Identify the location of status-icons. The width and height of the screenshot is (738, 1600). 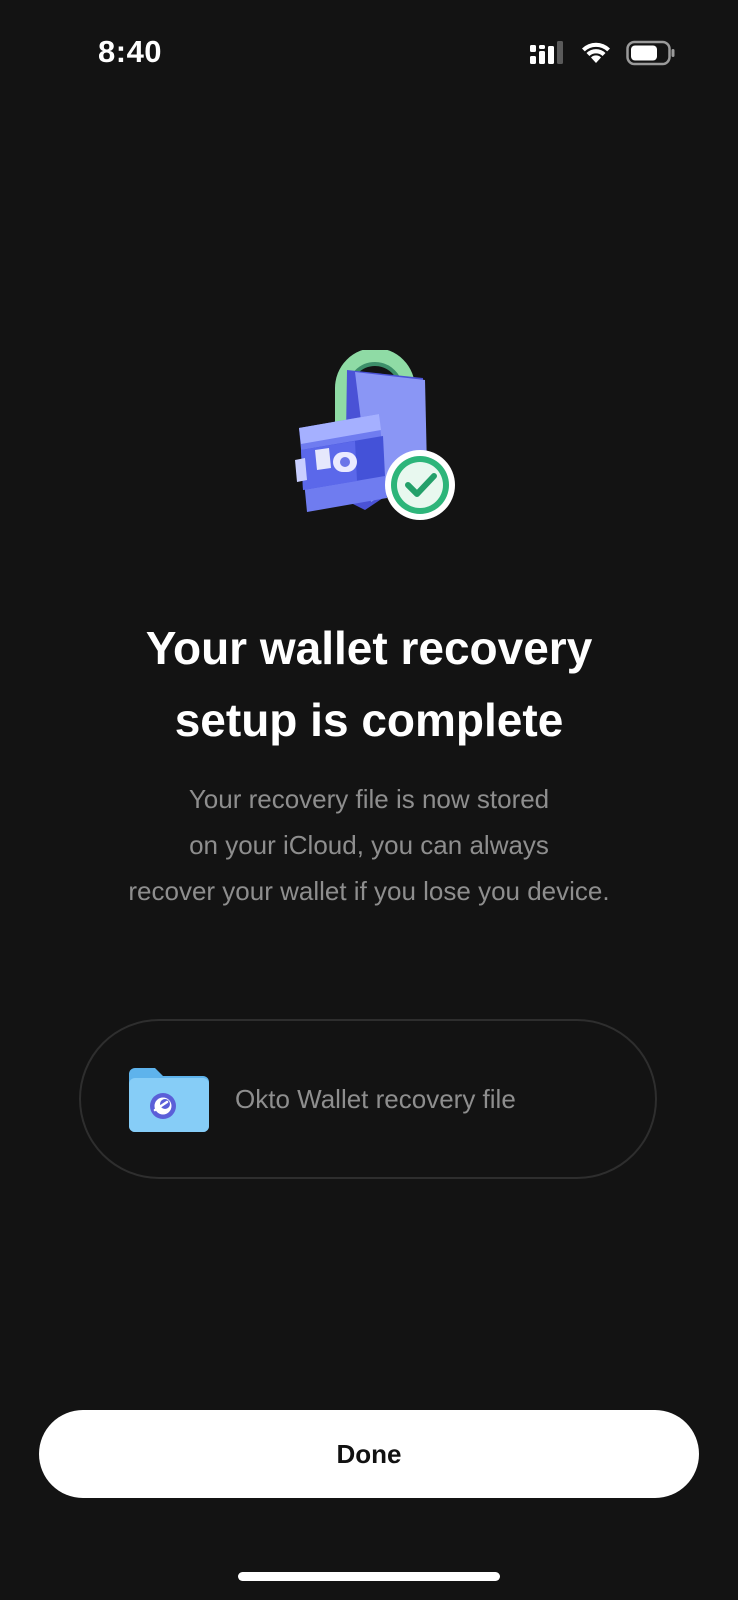
(603, 53).